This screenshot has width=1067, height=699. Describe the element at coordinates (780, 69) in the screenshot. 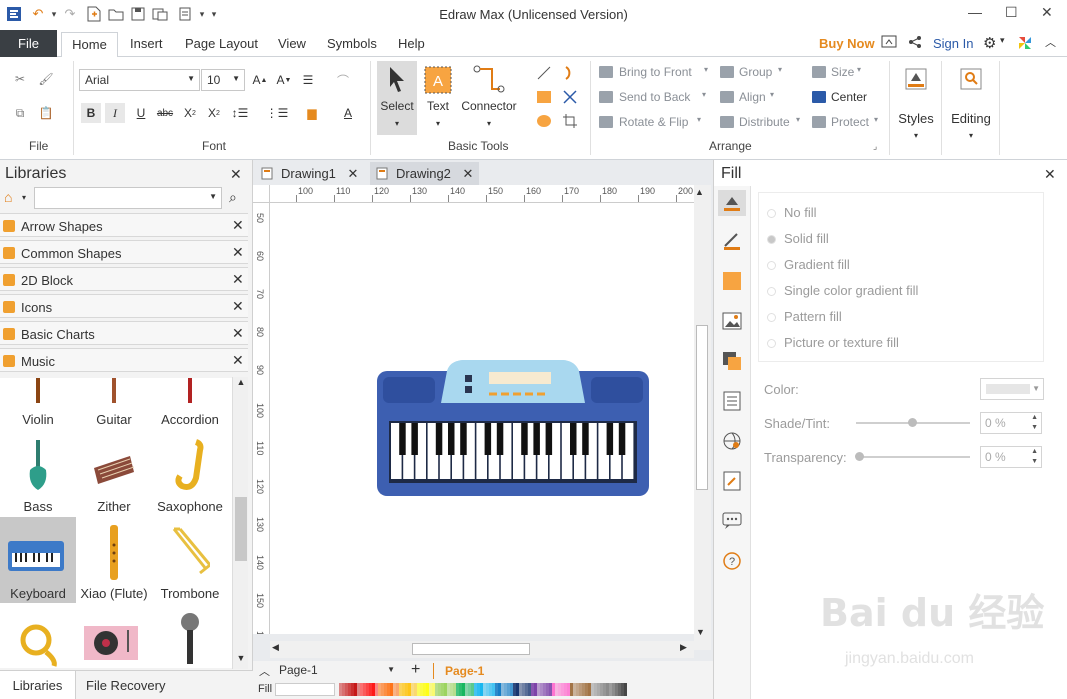

I see `group-dropdown-icon: ▾` at that location.